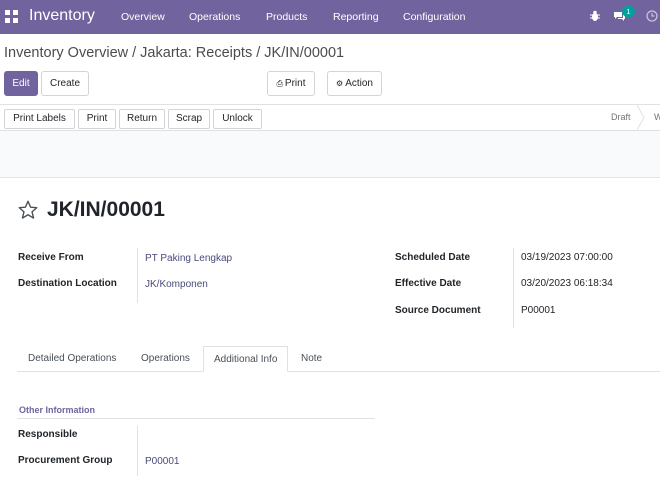  What do you see at coordinates (356, 17) in the screenshot?
I see `menu-reporting: Reporting` at bounding box center [356, 17].